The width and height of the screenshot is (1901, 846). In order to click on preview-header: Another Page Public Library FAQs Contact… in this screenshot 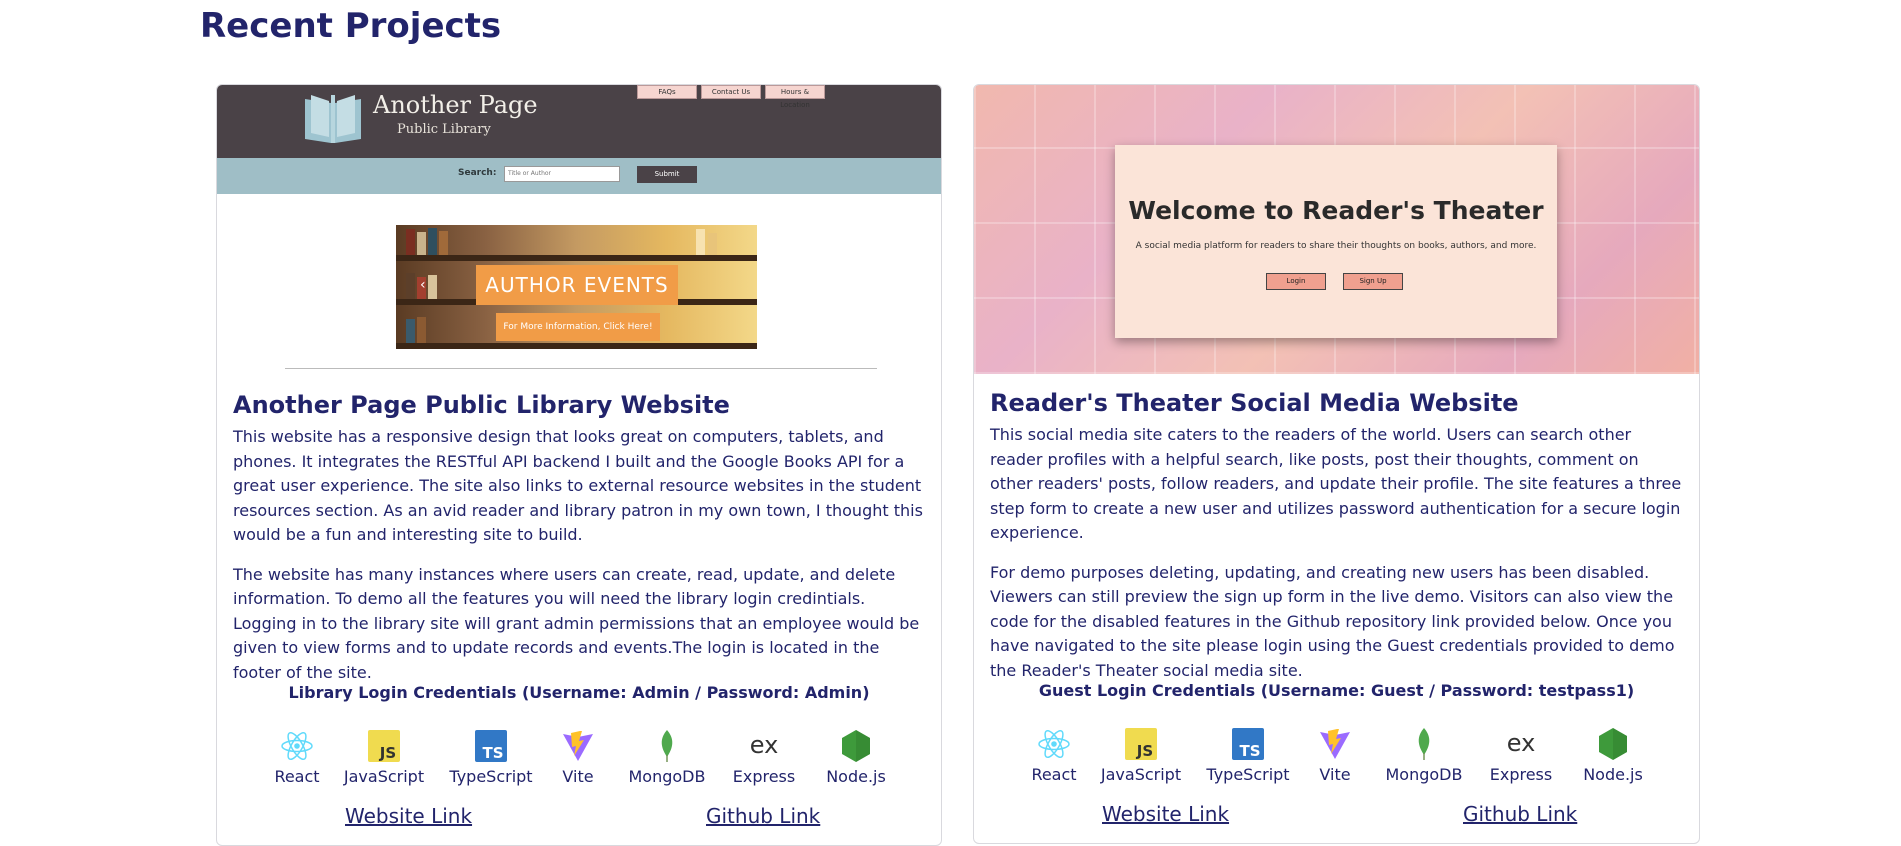, I will do `click(579, 121)`.